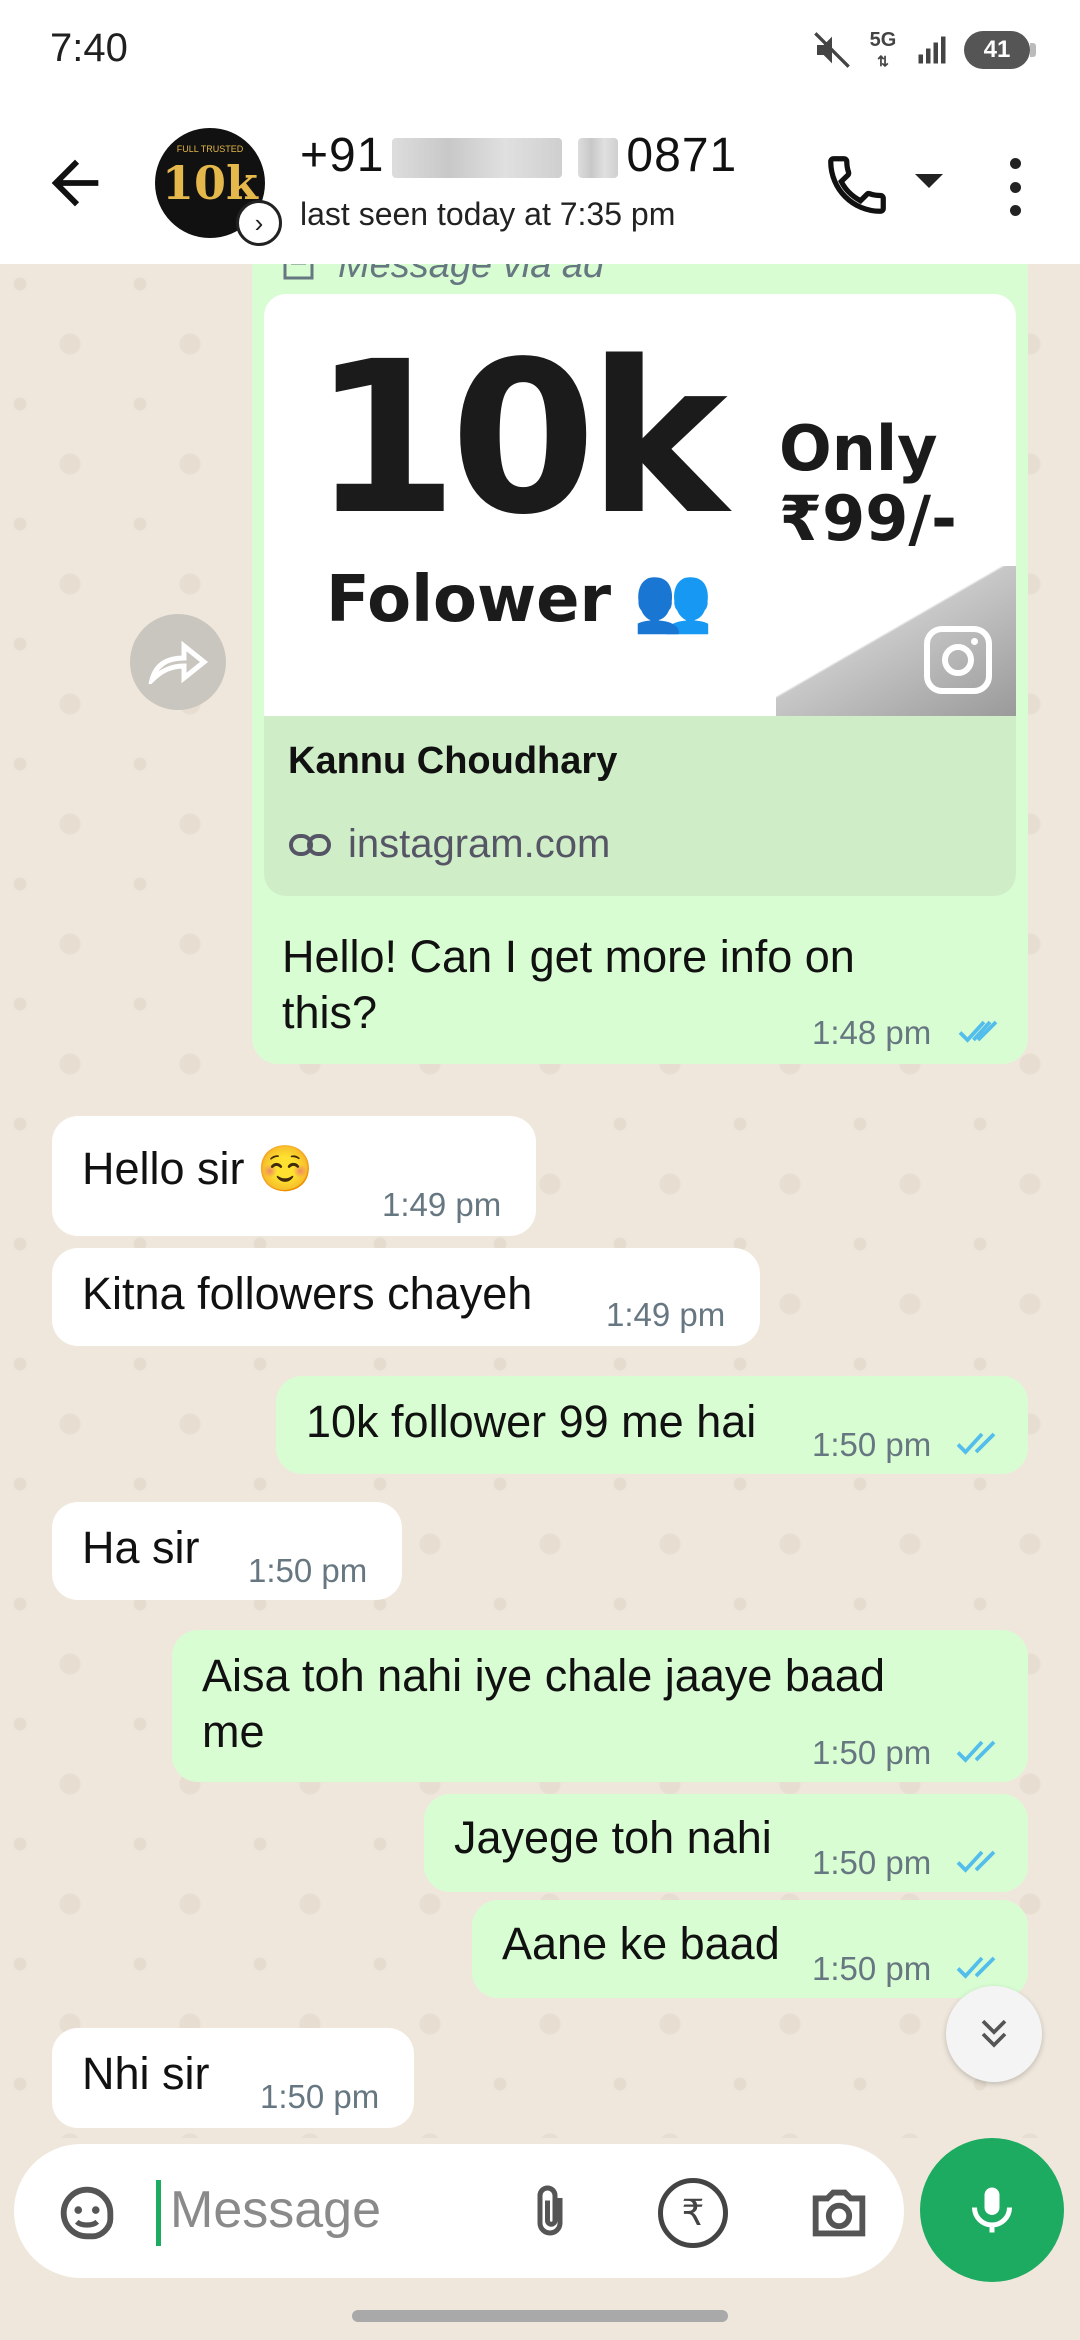 This screenshot has width=1080, height=2340. I want to click on forward-button, so click(178, 662).